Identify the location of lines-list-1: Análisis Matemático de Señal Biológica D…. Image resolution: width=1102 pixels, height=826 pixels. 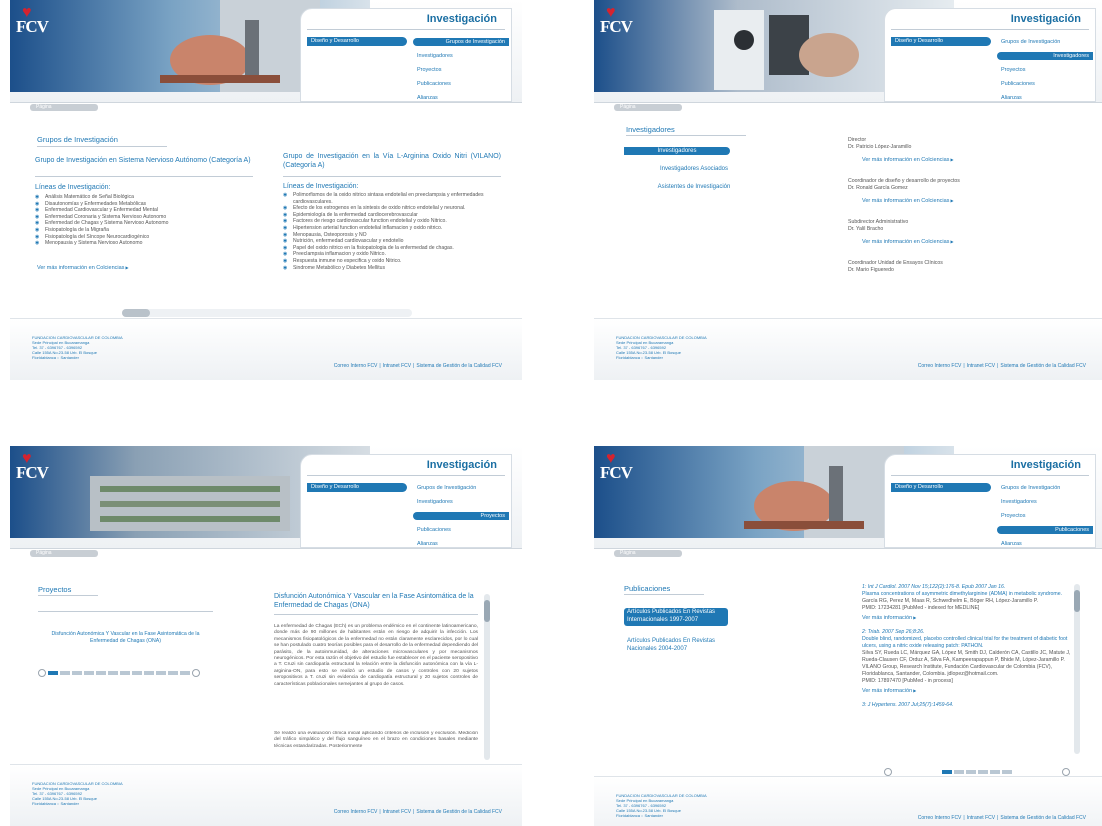
(144, 220).